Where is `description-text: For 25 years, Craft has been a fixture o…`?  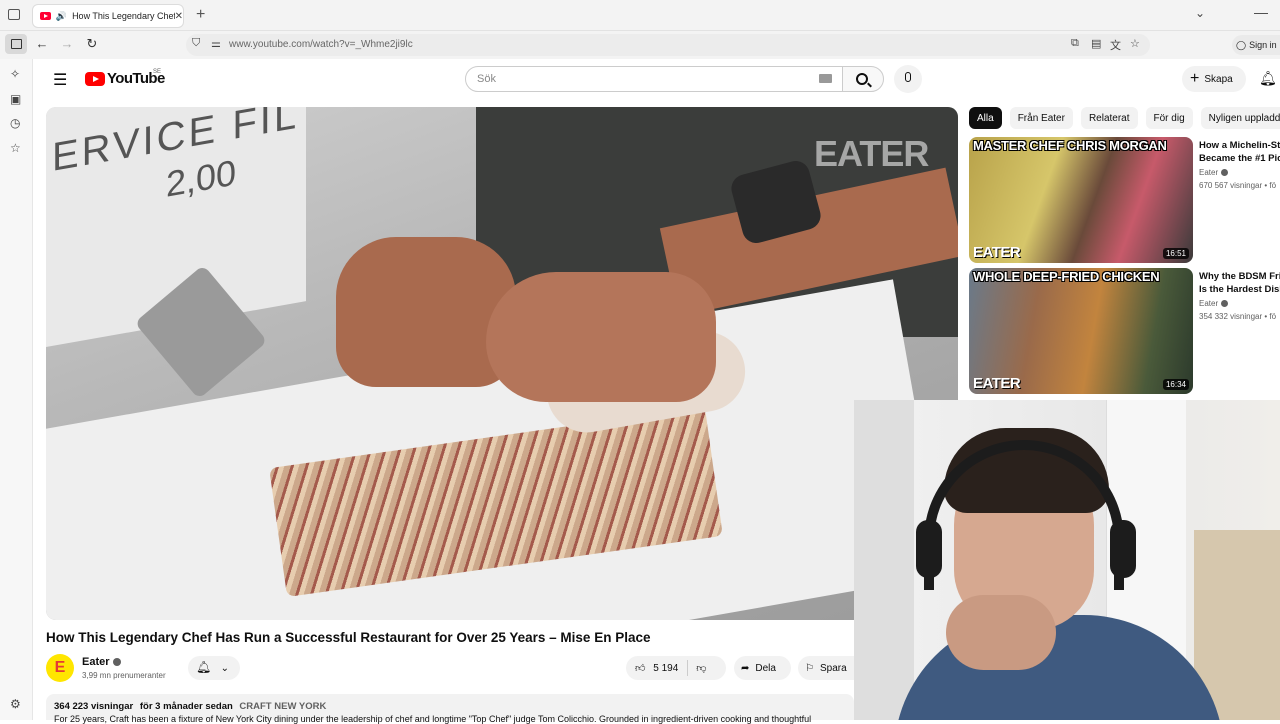
description-text: For 25 years, Craft has been a fixture o… is located at coordinates (433, 719).